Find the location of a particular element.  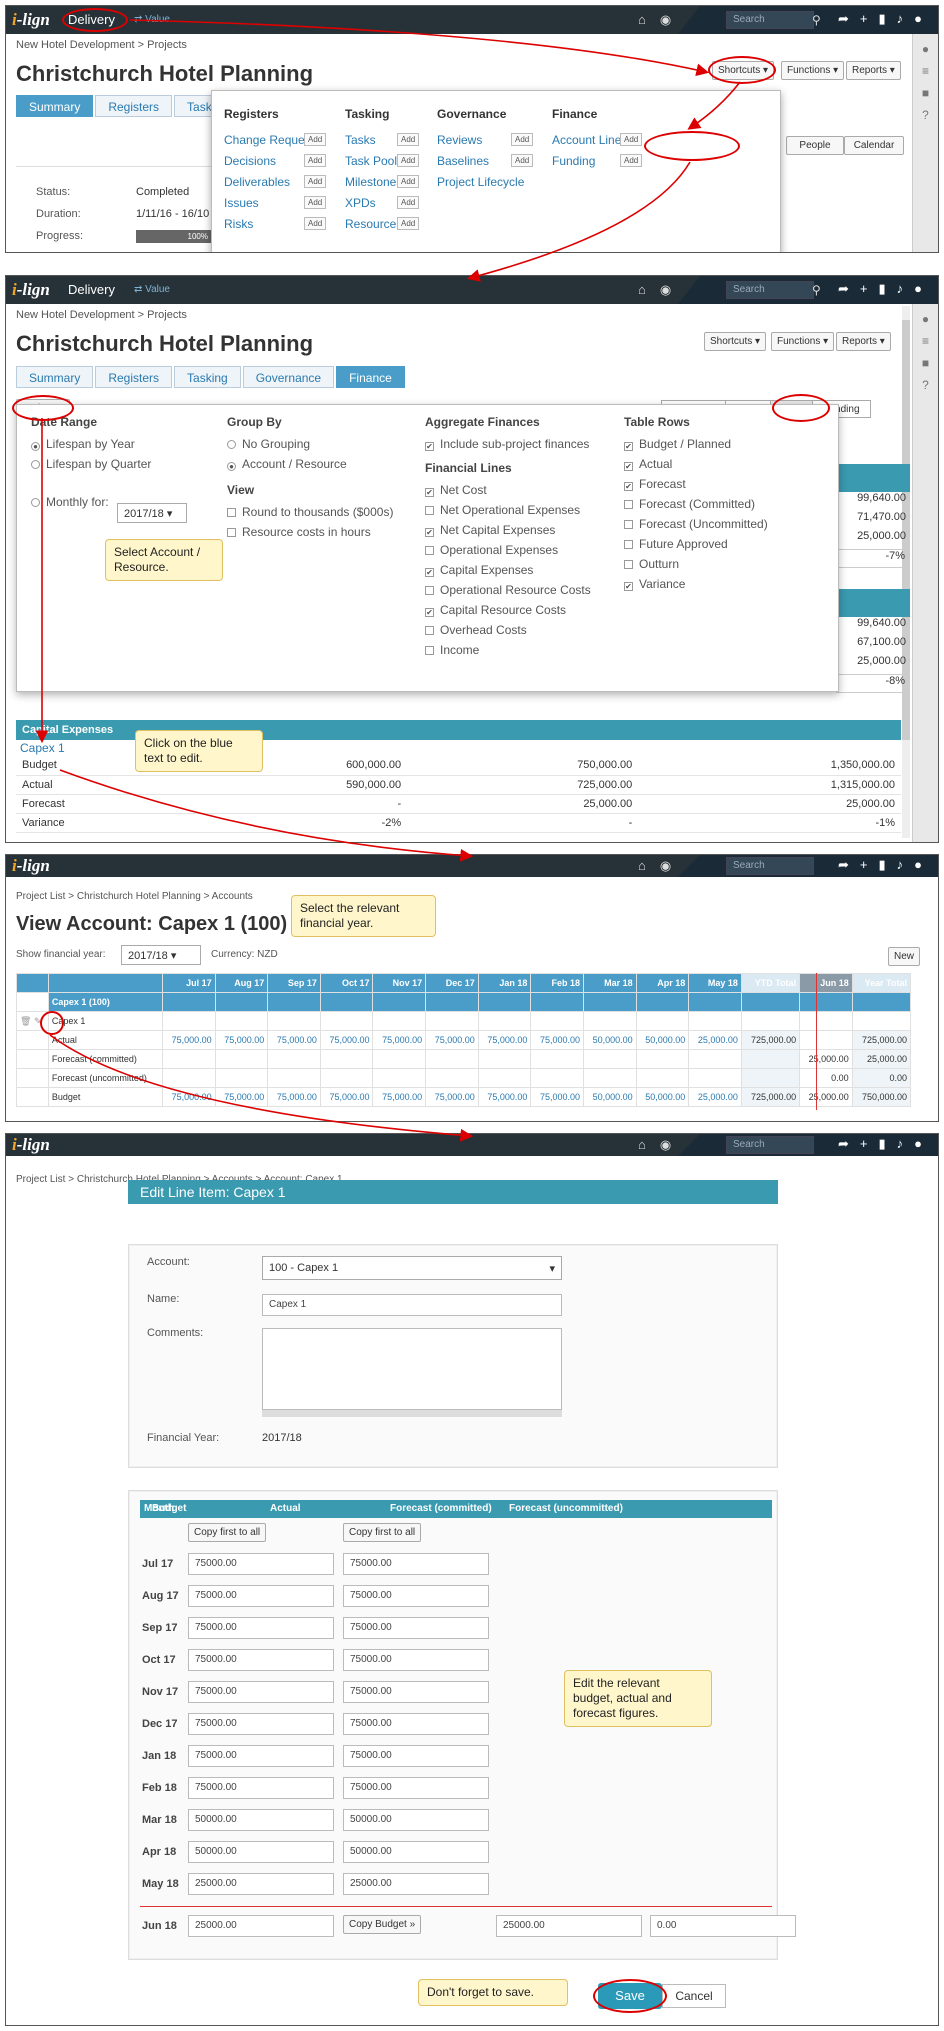

jun-forecast-committed-input: 25000.00 is located at coordinates (569, 1926).